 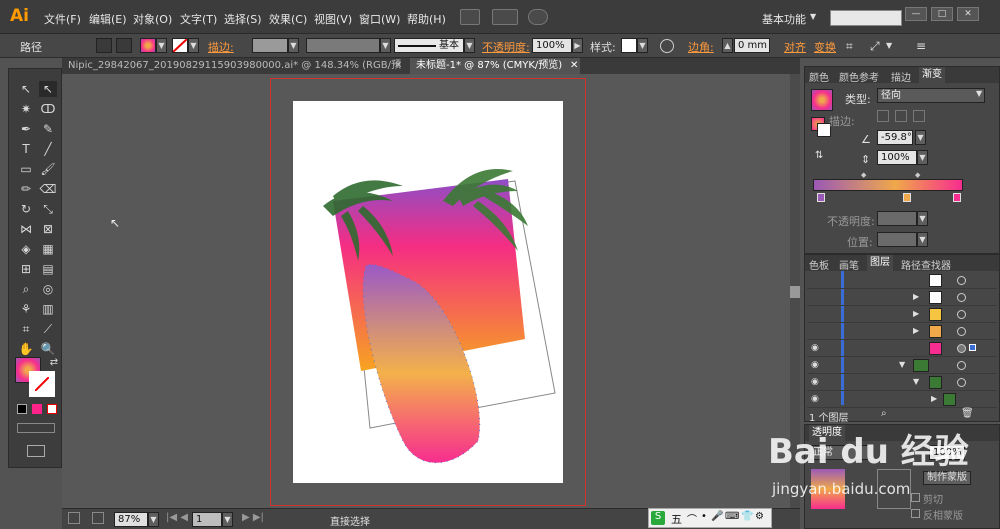 I want to click on rotate-tool-icon: ↻, so click(x=26, y=209).